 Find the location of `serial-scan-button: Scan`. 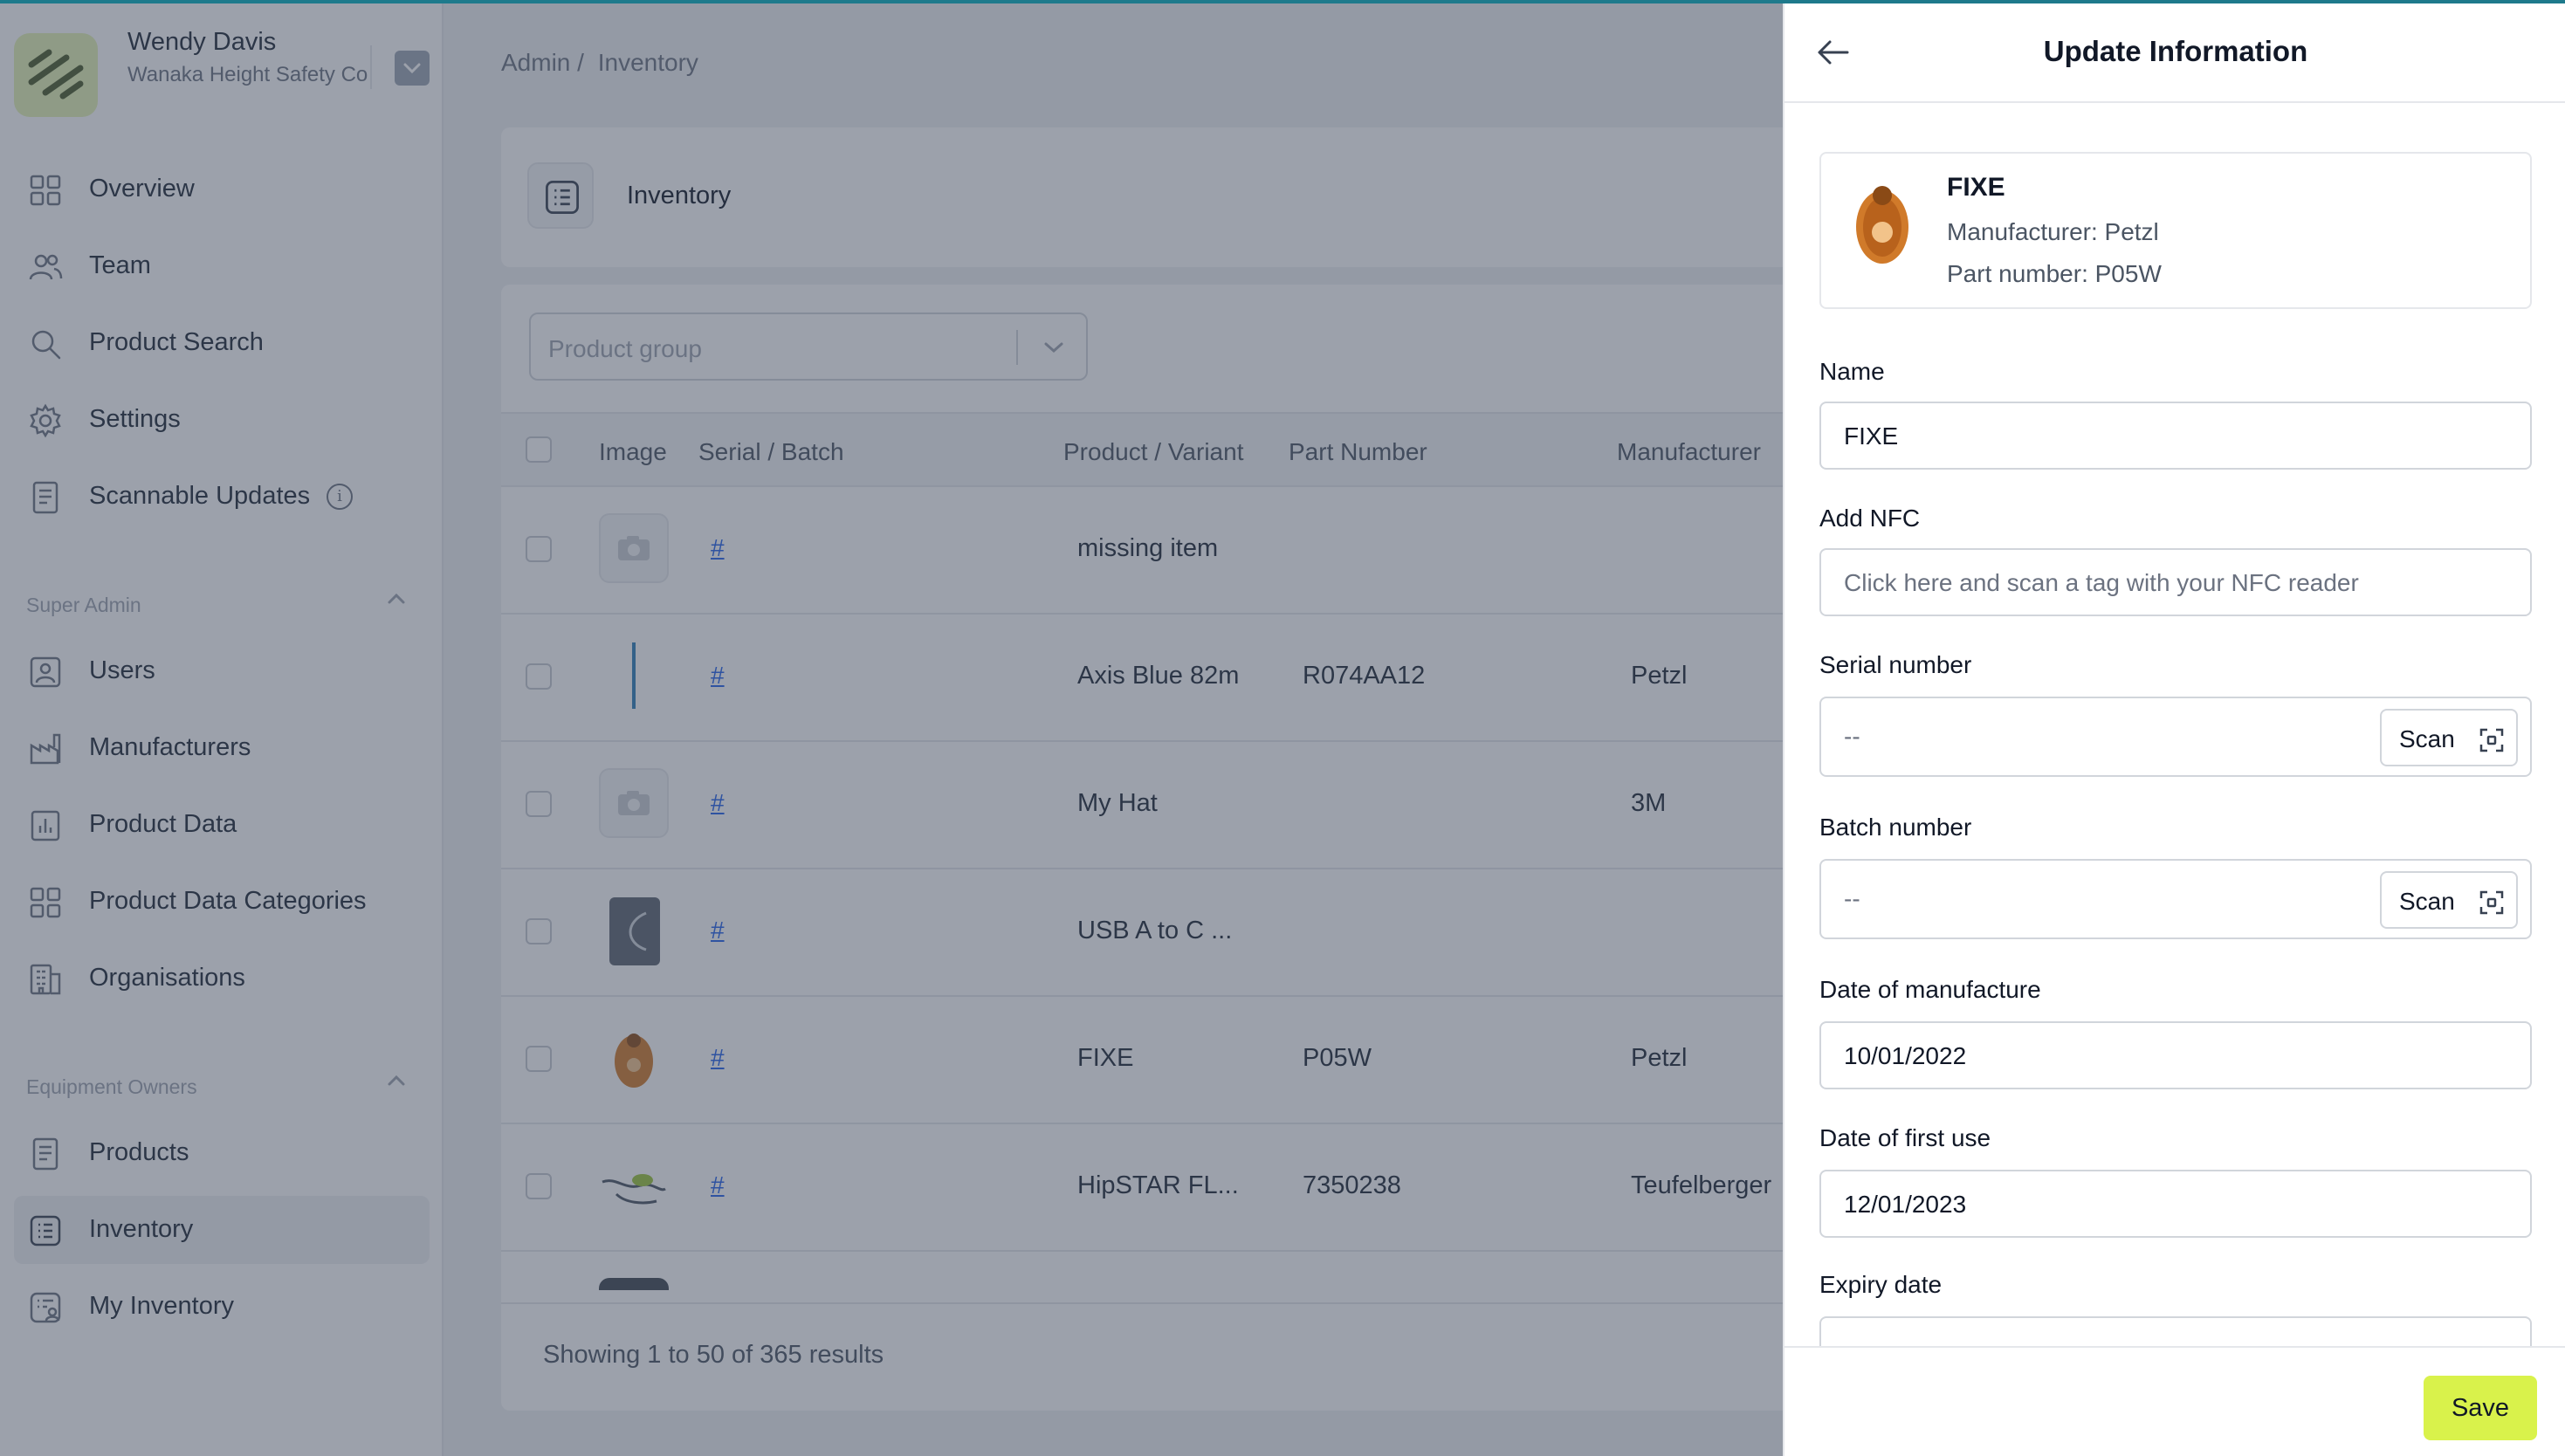

serial-scan-button: Scan is located at coordinates (2449, 737).